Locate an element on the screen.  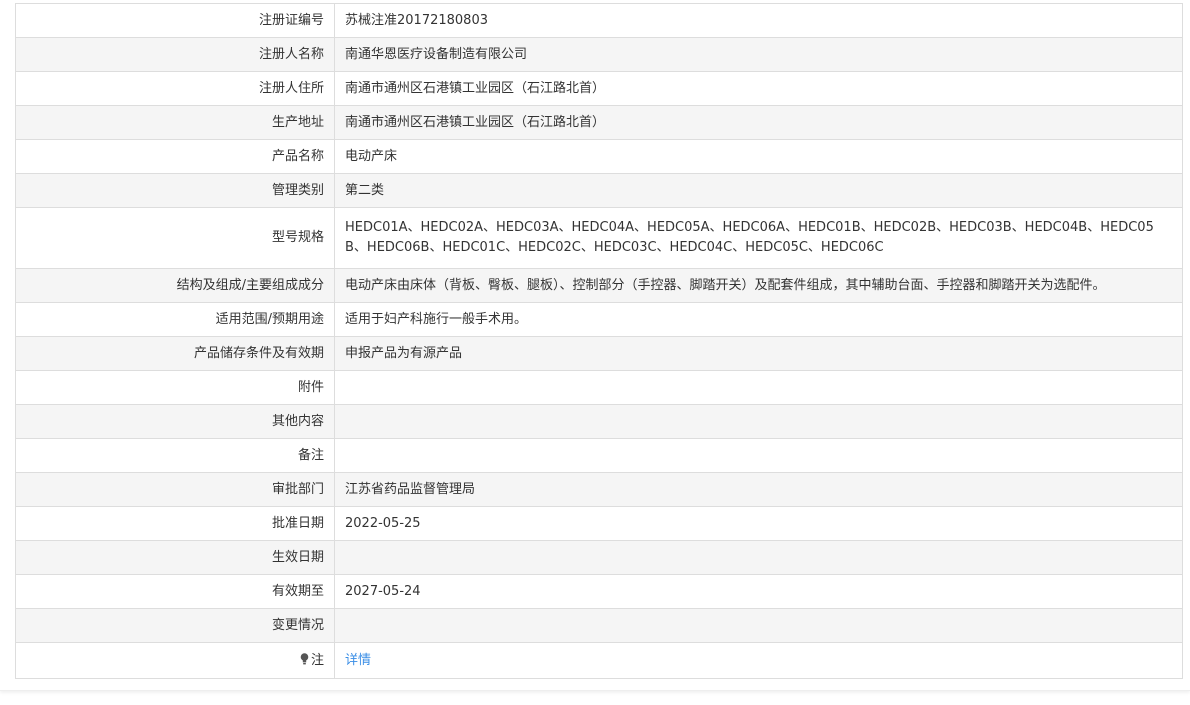
table-row: 适用范围/预期用途 适用于妇产科施行一般手术用。 is located at coordinates (599, 319).